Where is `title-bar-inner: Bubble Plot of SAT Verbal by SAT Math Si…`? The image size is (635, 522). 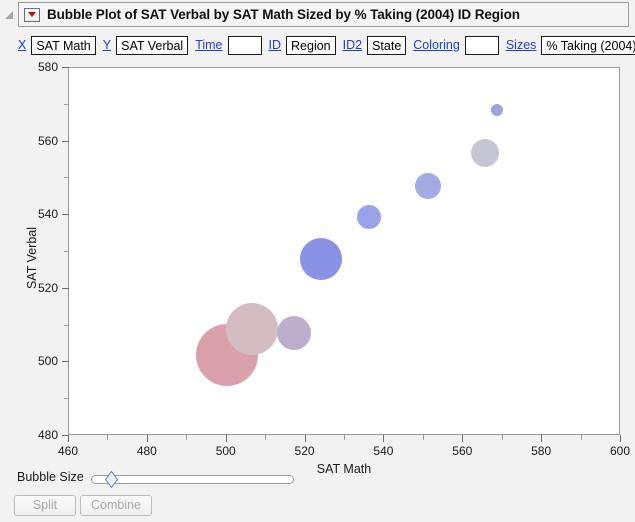 title-bar-inner: Bubble Plot of SAT Verbal by SAT Math Si… is located at coordinates (323, 14).